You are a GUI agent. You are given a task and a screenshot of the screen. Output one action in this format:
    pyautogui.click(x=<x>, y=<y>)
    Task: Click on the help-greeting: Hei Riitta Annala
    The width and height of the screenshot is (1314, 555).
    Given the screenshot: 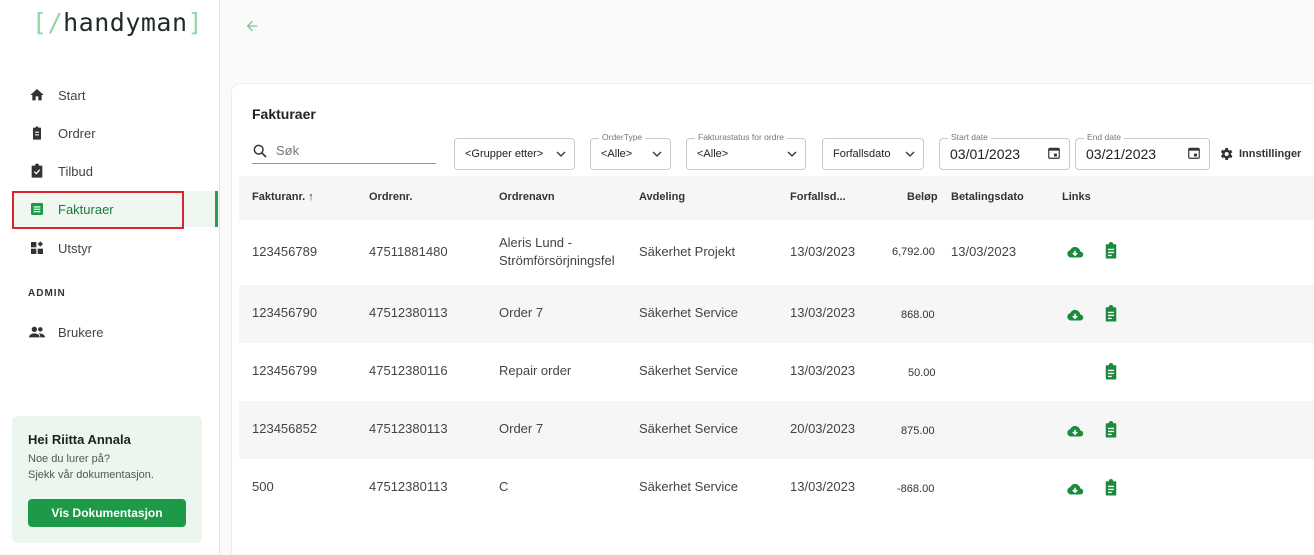 What is the action you would take?
    pyautogui.click(x=79, y=439)
    